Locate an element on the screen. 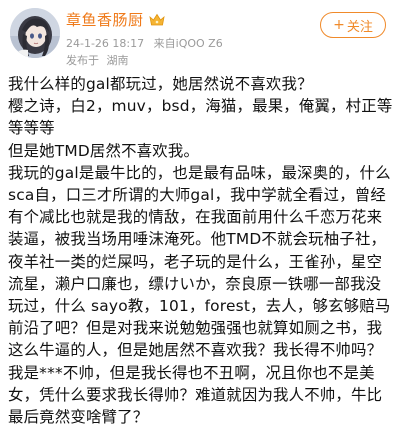 Image resolution: width=400 pixels, height=446 pixels. posted-label: 发布于 is located at coordinates (82, 60).